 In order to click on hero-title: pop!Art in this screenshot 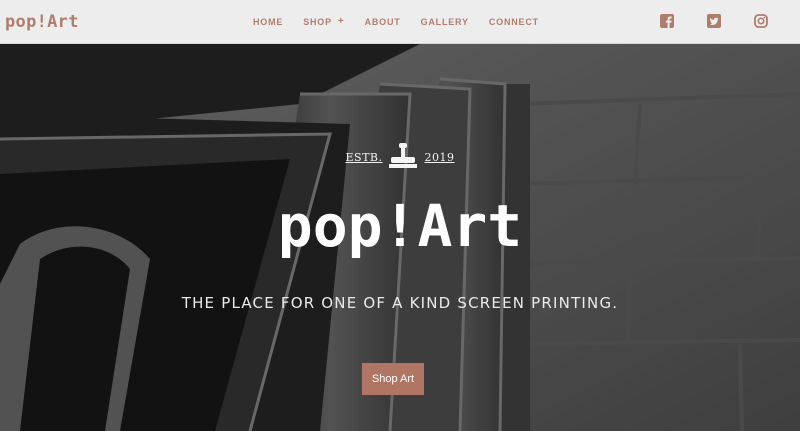, I will do `click(400, 226)`.